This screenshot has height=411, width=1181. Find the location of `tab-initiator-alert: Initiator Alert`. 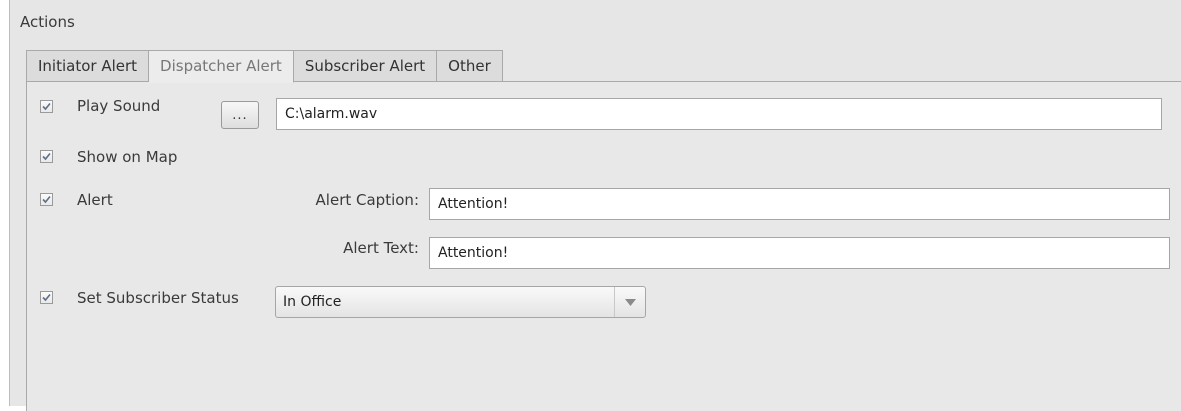

tab-initiator-alert: Initiator Alert is located at coordinates (88, 66).